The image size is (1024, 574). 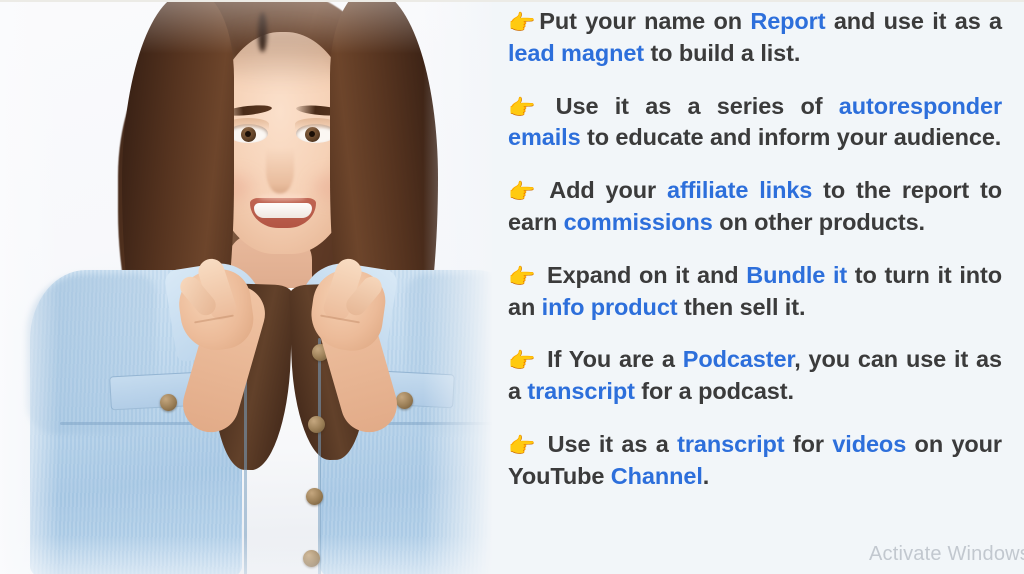 What do you see at coordinates (638, 222) in the screenshot?
I see `keyword-highlight: commissions` at bounding box center [638, 222].